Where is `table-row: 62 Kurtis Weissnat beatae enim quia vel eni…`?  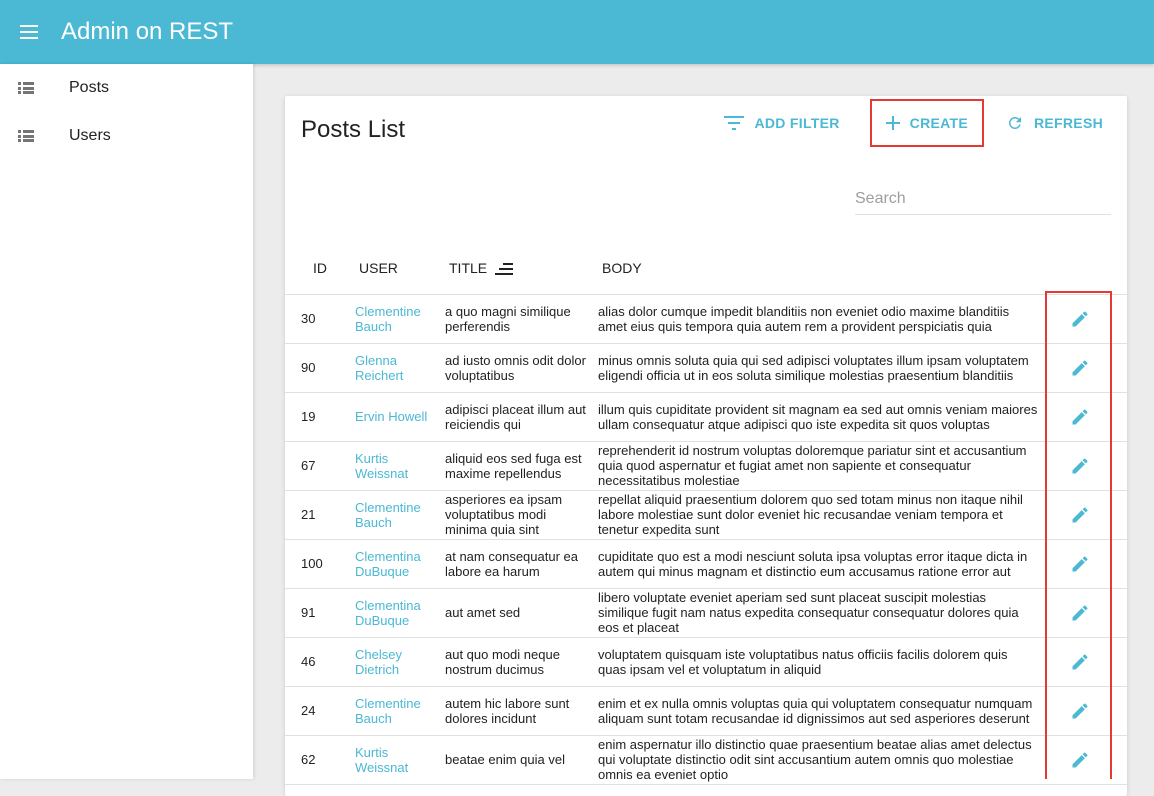 table-row: 62 Kurtis Weissnat beatae enim quia vel eni… is located at coordinates (706, 760).